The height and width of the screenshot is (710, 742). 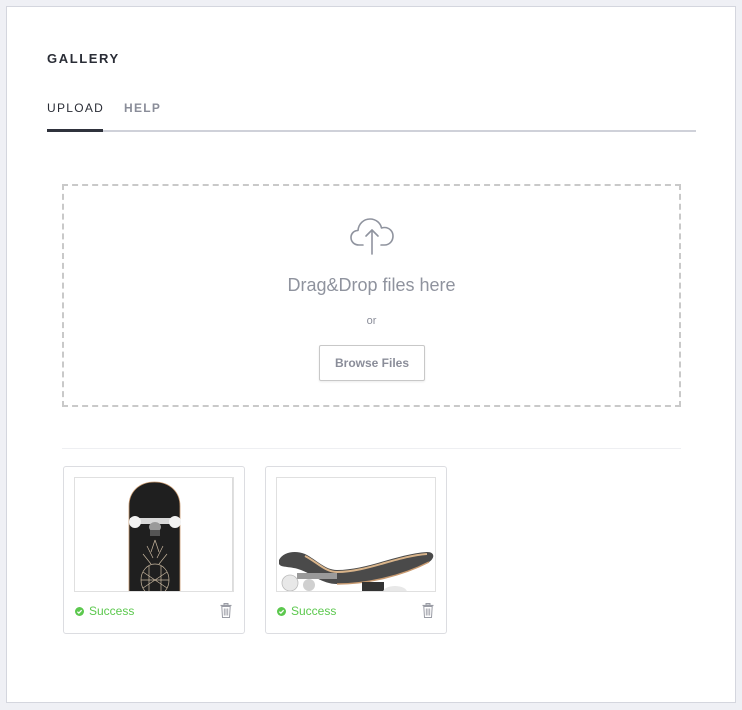 I want to click on dropzone-text: Drag&Drop files here, so click(x=371, y=285).